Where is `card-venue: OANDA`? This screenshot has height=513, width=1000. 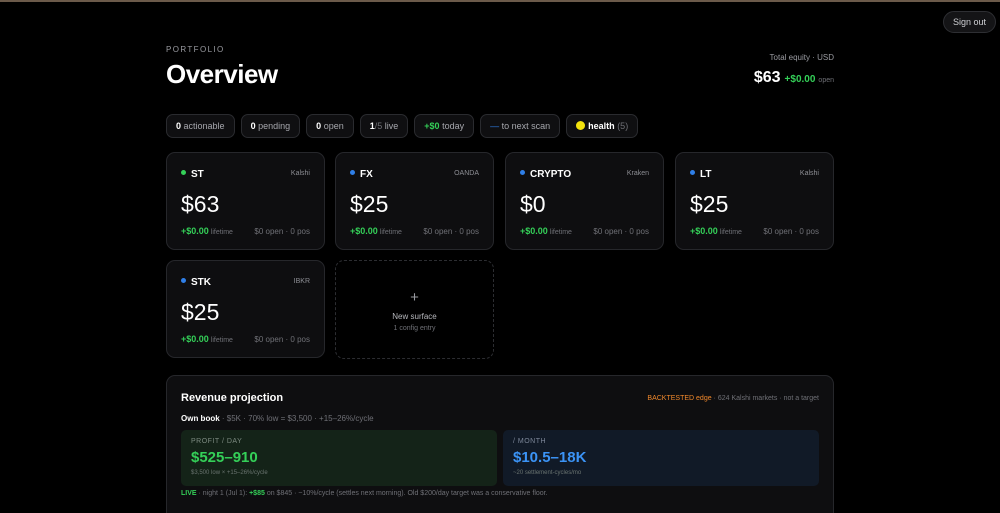
card-venue: OANDA is located at coordinates (466, 173).